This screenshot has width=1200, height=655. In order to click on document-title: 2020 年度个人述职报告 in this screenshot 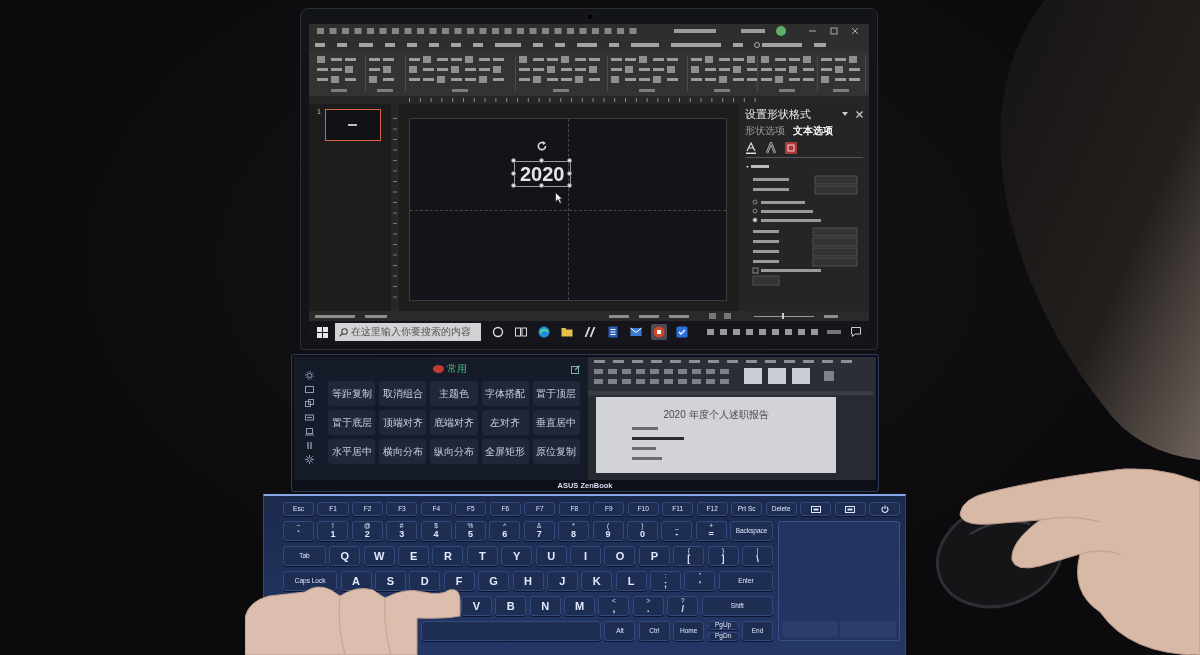, I will do `click(716, 415)`.